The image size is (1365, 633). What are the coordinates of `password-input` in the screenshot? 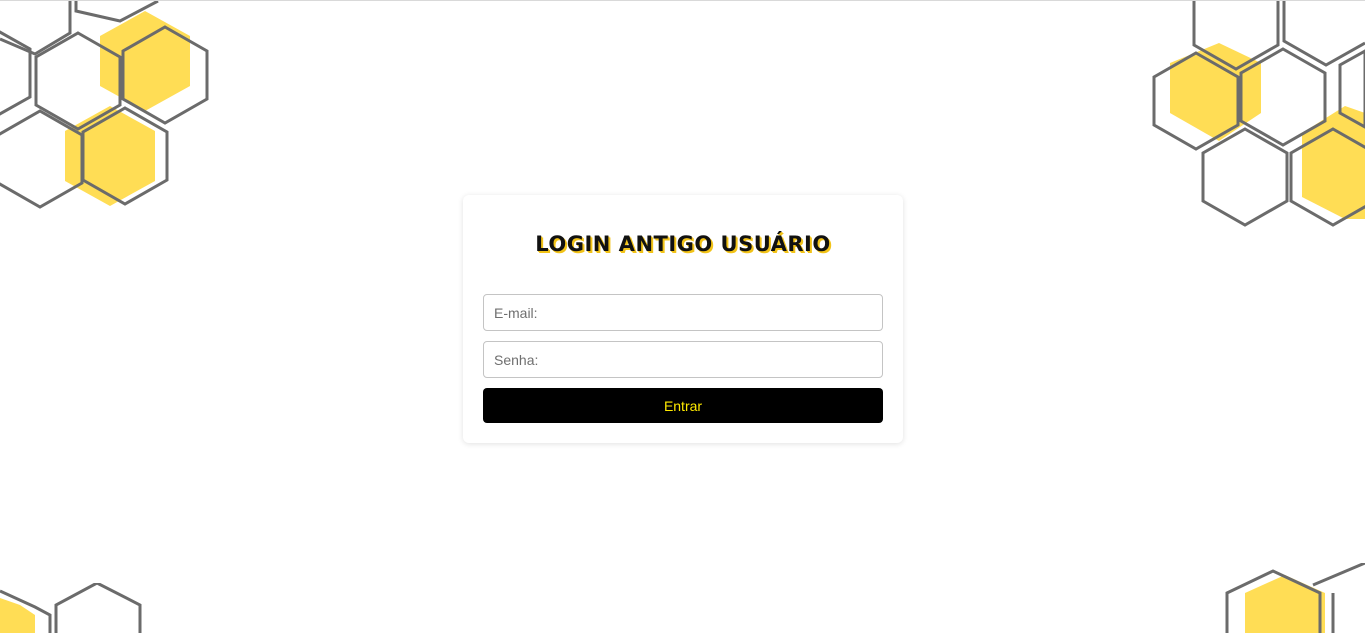 It's located at (683, 359).